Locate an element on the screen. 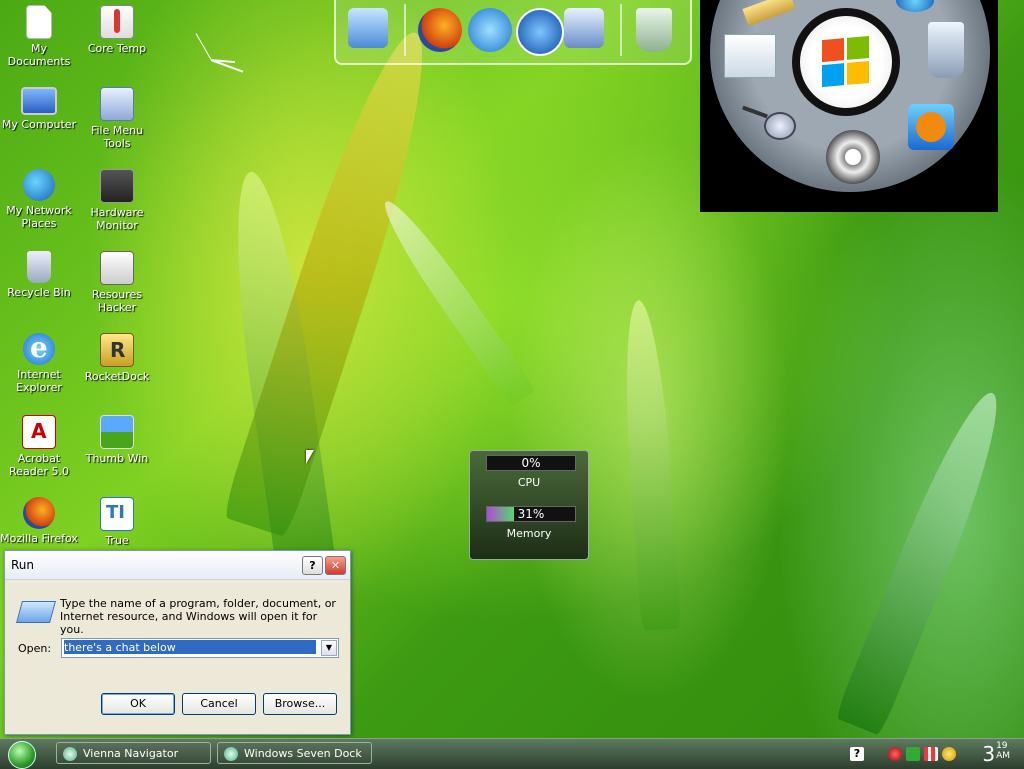  check-tray-icon is located at coordinates (913, 754).